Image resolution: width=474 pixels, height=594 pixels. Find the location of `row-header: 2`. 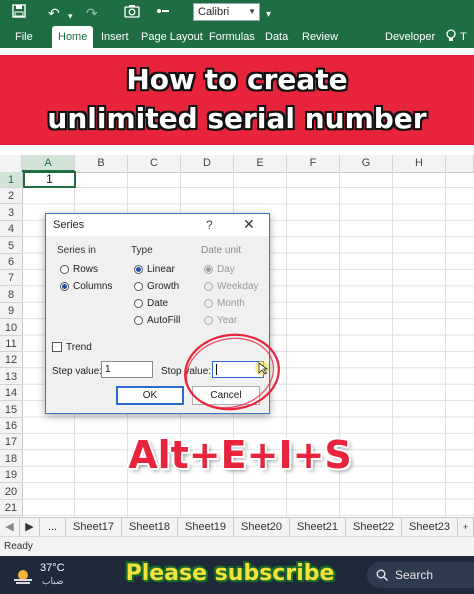

row-header: 2 is located at coordinates (11, 196).